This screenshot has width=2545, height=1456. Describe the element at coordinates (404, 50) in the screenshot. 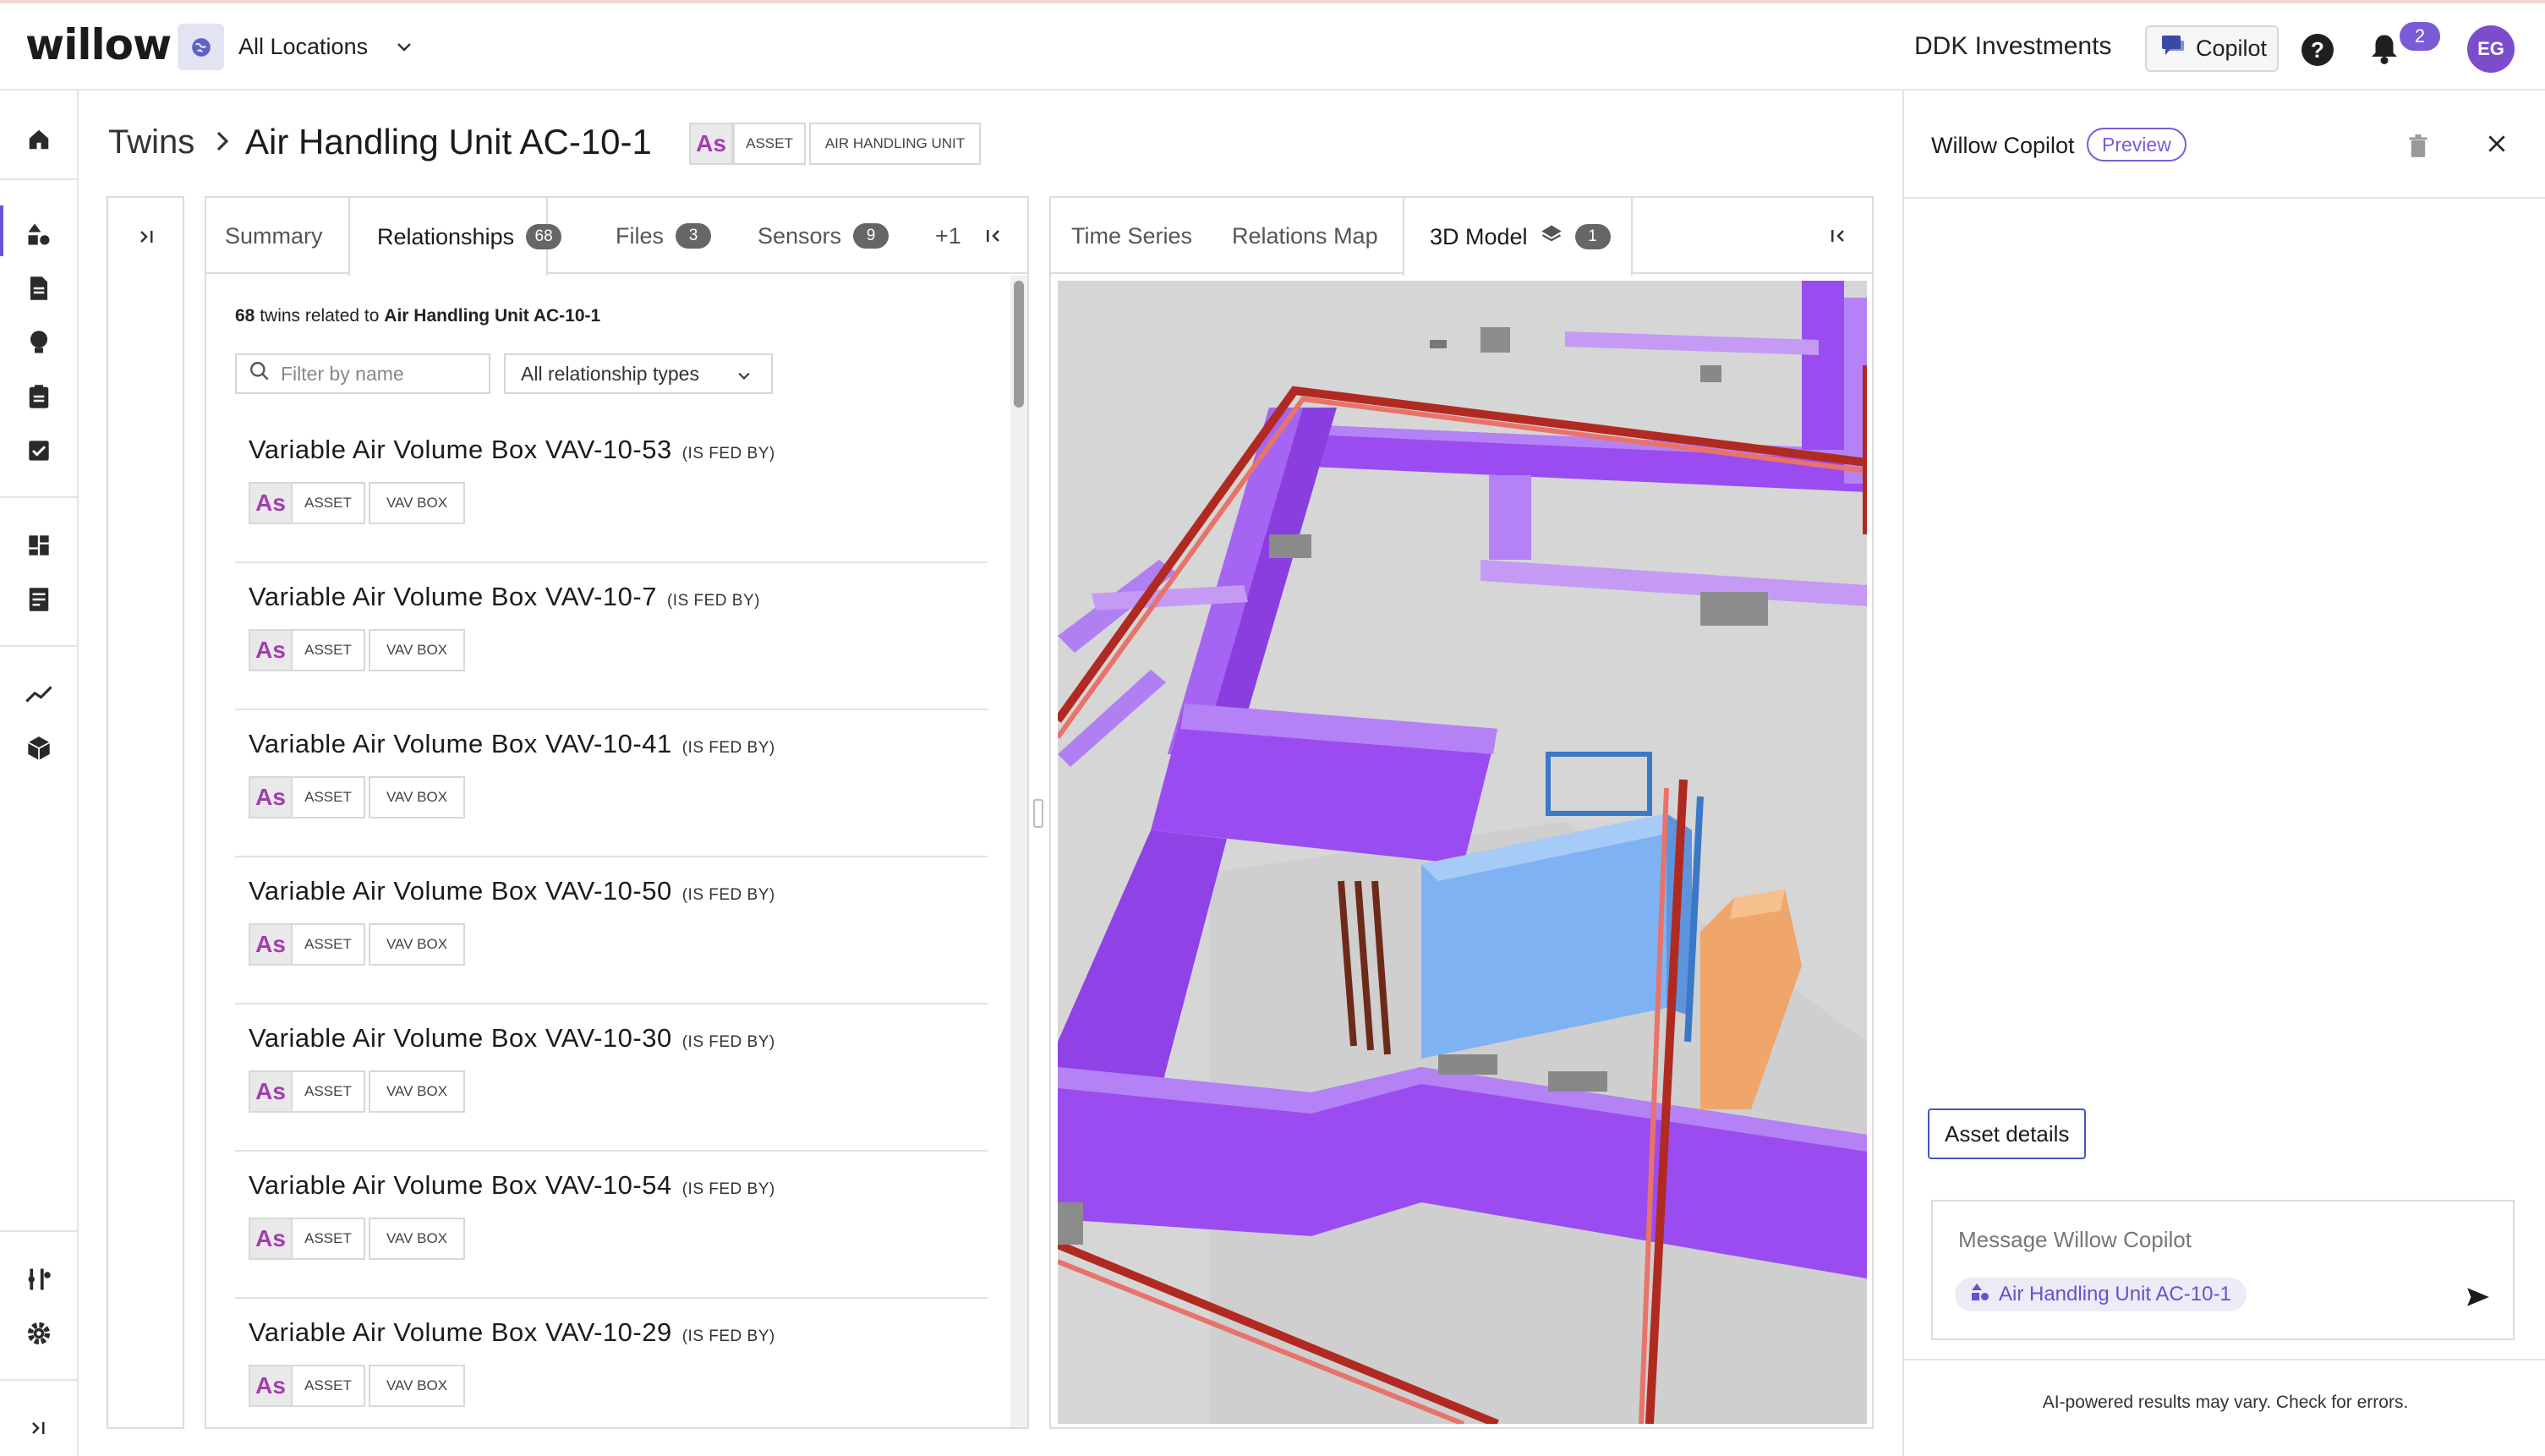

I see `chevron-down-icon` at that location.